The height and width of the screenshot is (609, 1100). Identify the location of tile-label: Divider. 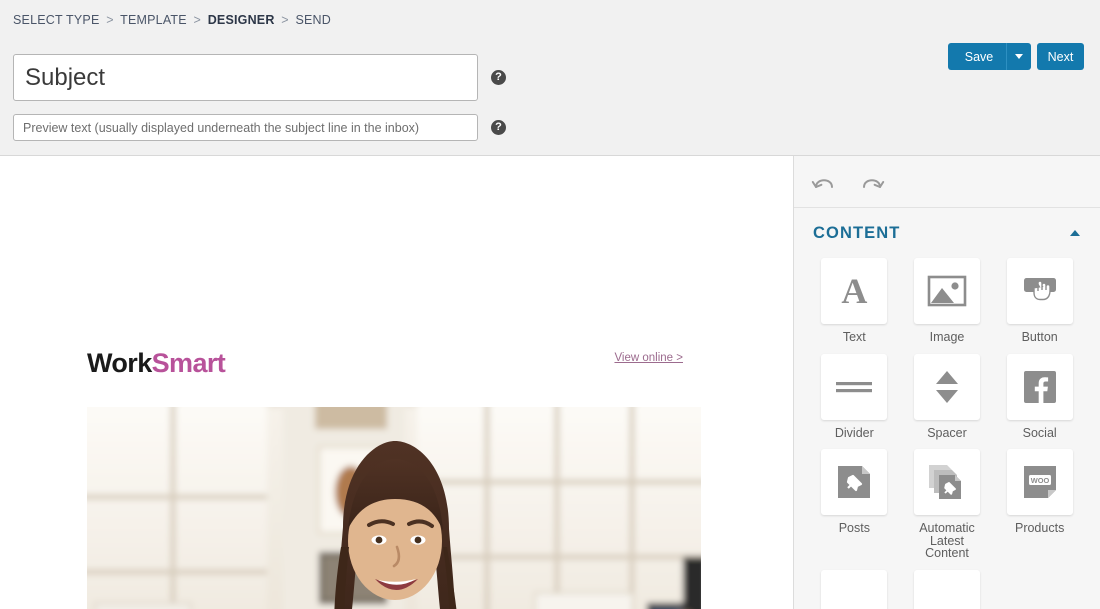
(854, 432).